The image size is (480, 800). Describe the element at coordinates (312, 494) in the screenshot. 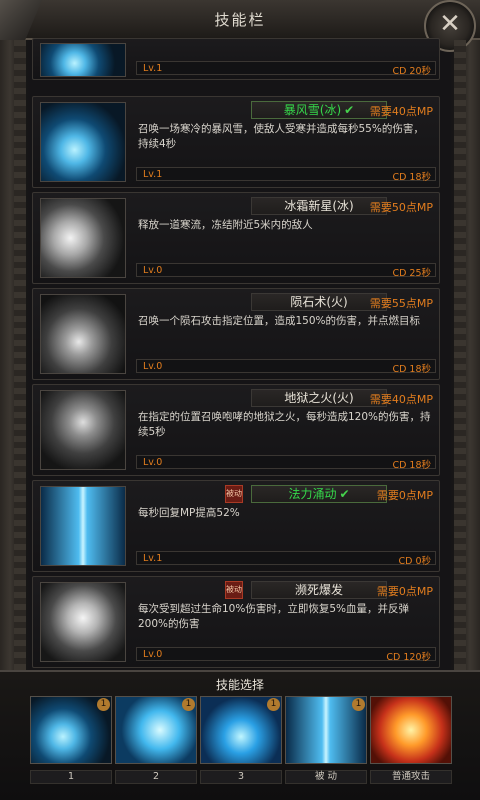

I see `skill-name-text: 法力涌动` at that location.